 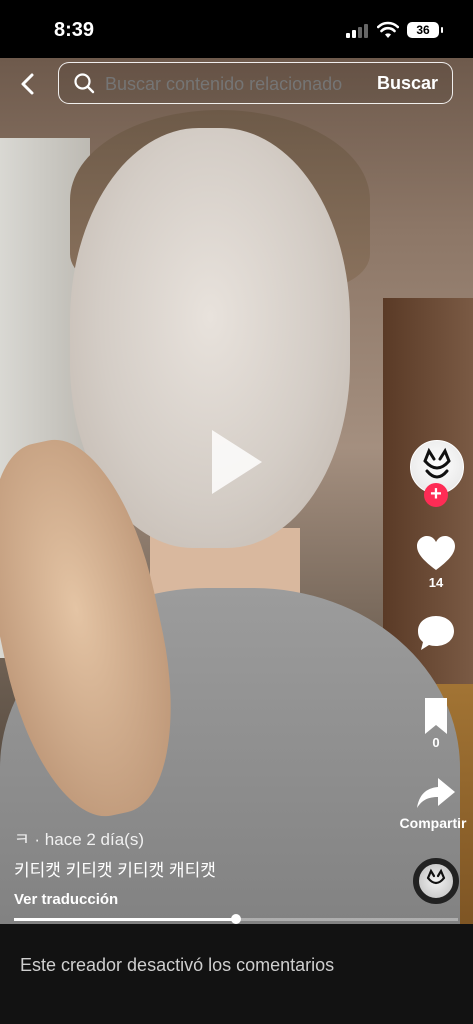 I want to click on search-icon, so click(x=84, y=83).